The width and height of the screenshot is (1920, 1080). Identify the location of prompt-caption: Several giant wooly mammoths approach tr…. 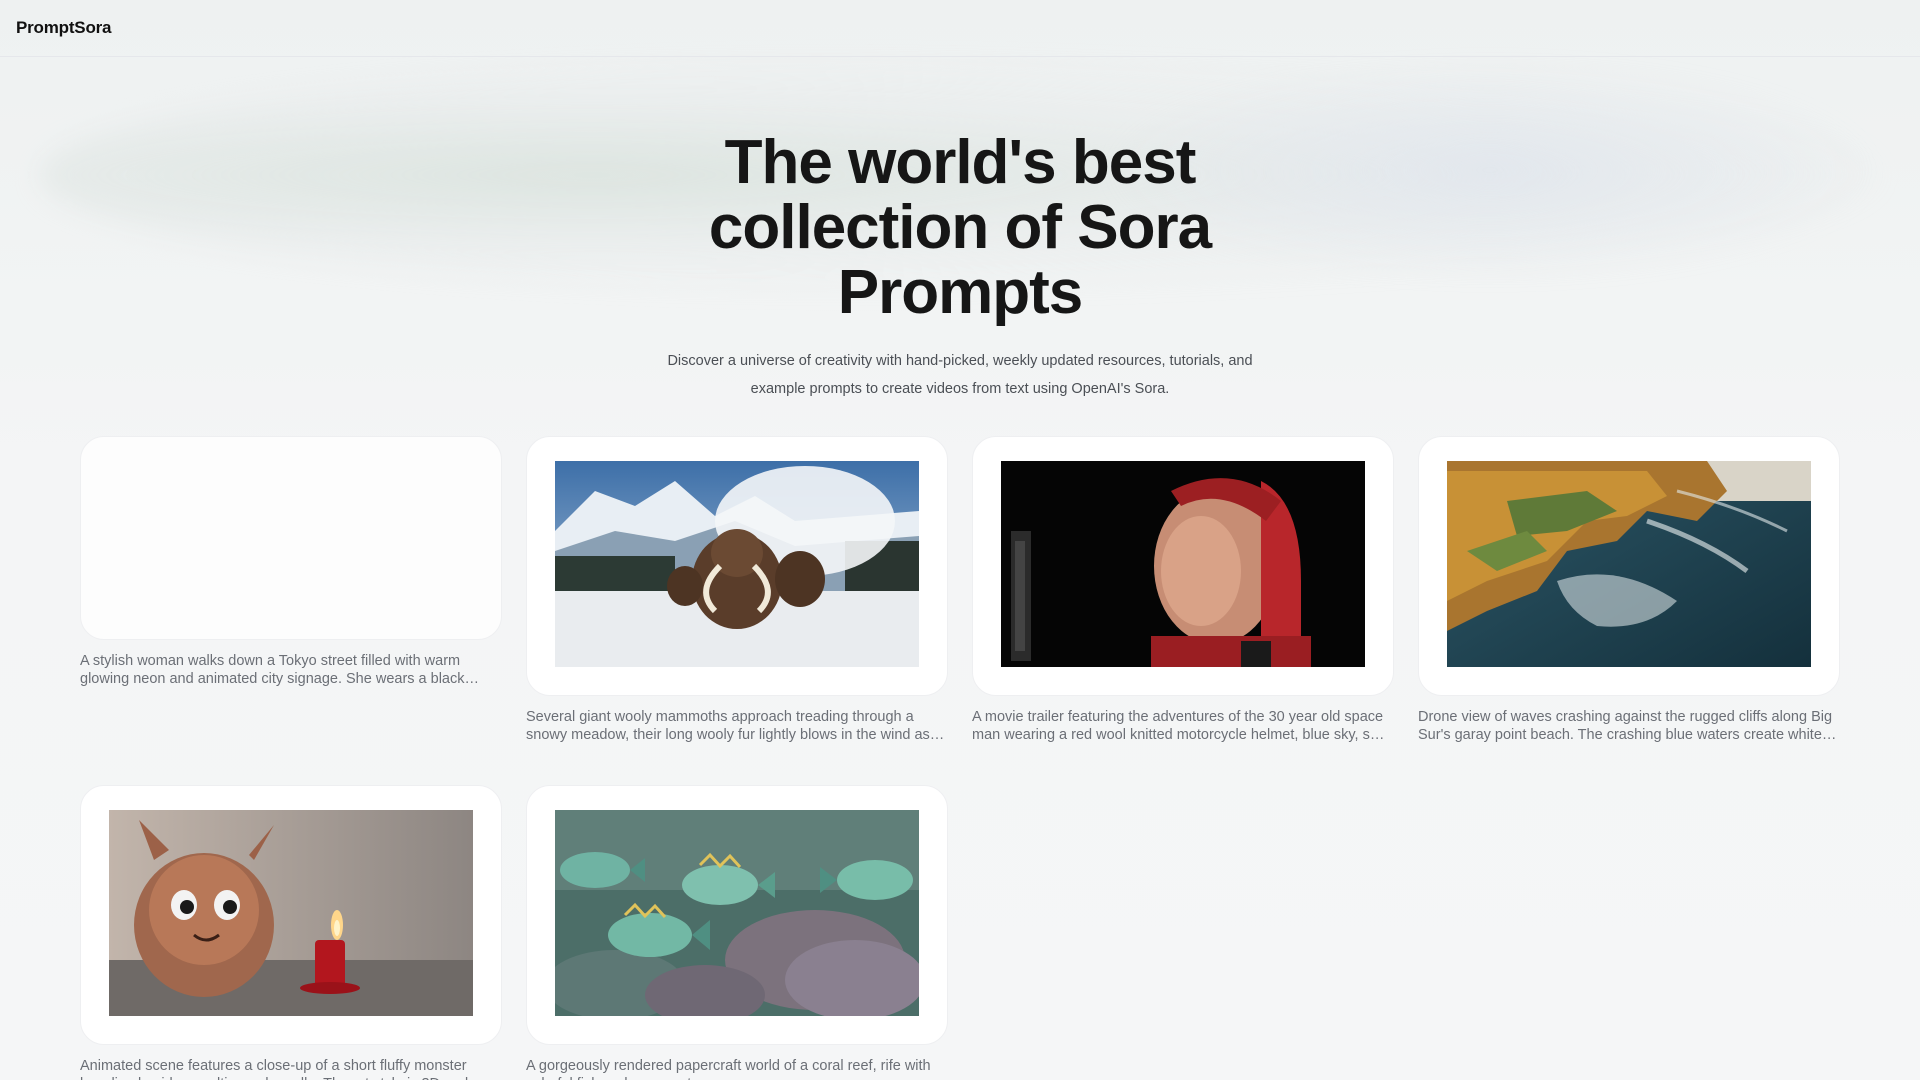
(728, 726).